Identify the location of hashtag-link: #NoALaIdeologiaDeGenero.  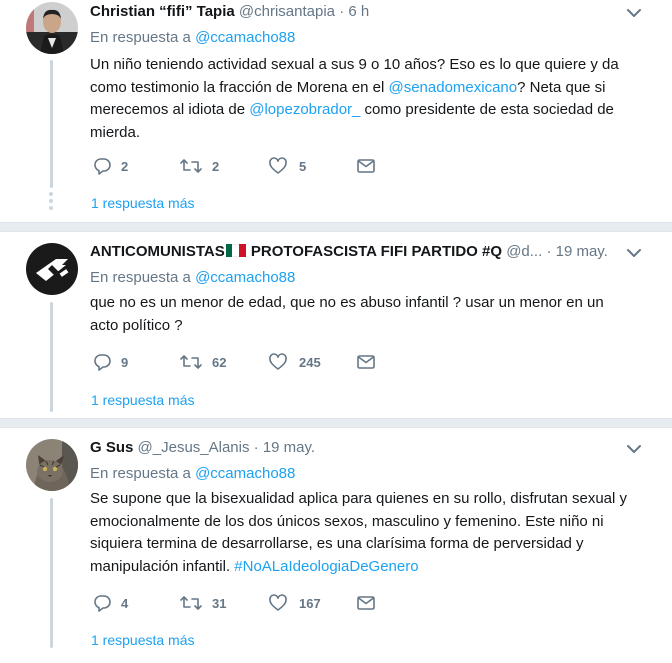
(326, 566).